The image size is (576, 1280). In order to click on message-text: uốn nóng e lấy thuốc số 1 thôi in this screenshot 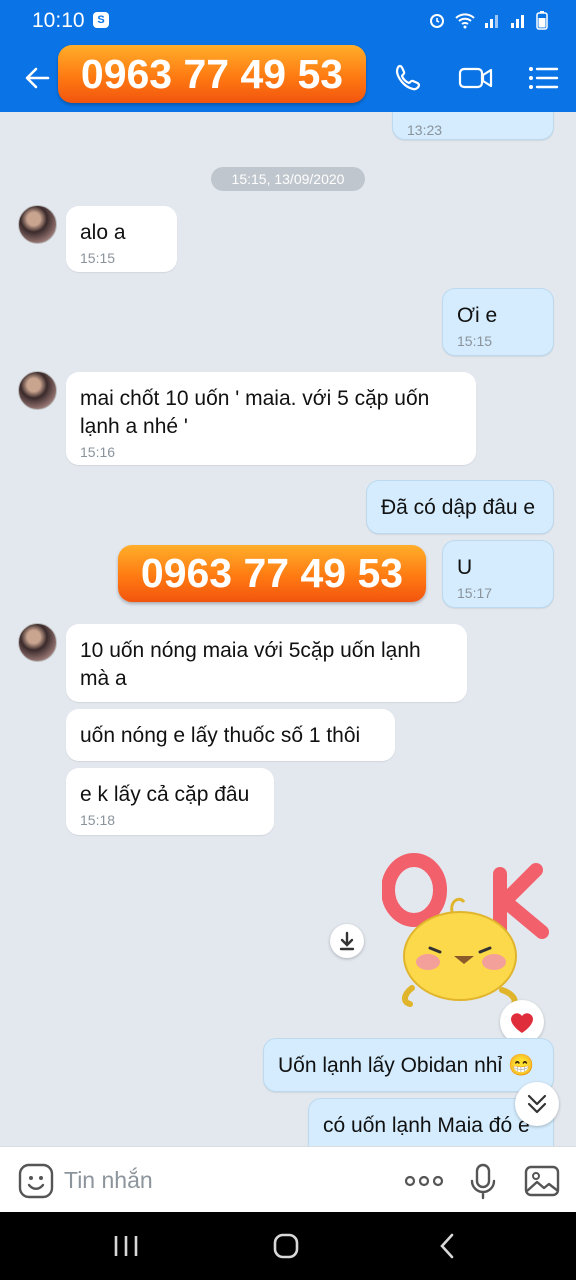, I will do `click(220, 735)`.